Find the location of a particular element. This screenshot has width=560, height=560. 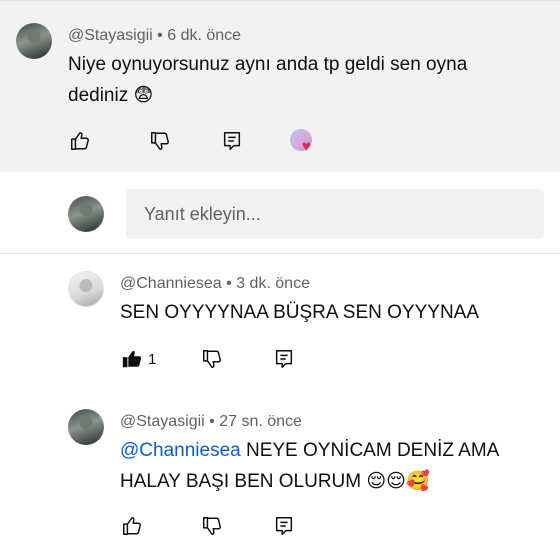

divider is located at coordinates (280, 253).